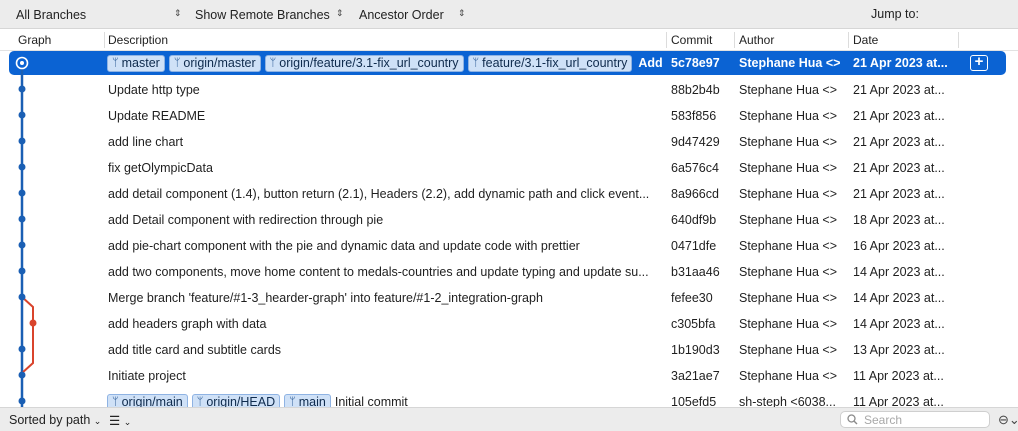 The height and width of the screenshot is (431, 1018). I want to click on branch-tag: ᛘ origin/master, so click(214, 63).